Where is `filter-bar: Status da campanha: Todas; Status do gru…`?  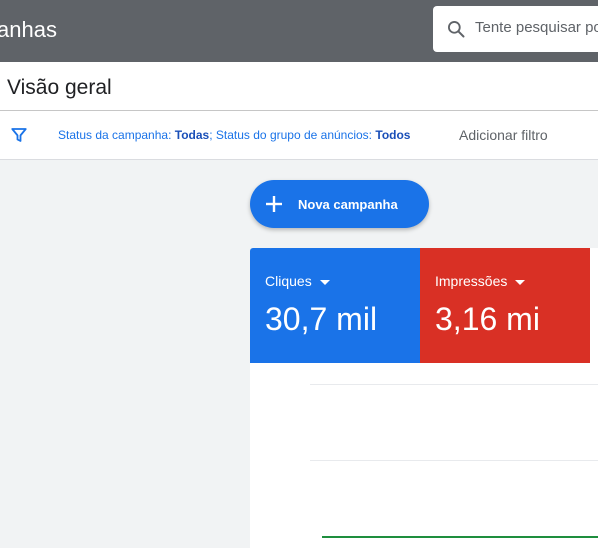 filter-bar: Status da campanha: Todas; Status do gru… is located at coordinates (299, 135).